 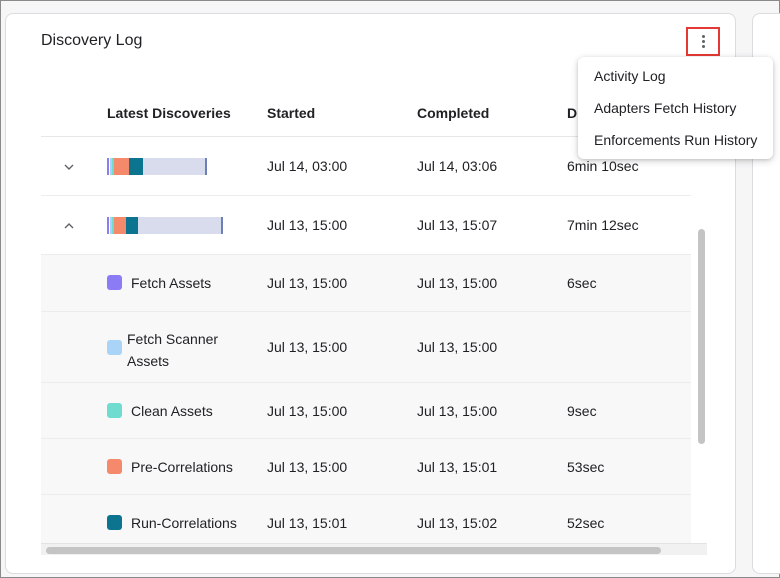 What do you see at coordinates (182, 467) in the screenshot?
I see `phase-name: Pre-Correlations` at bounding box center [182, 467].